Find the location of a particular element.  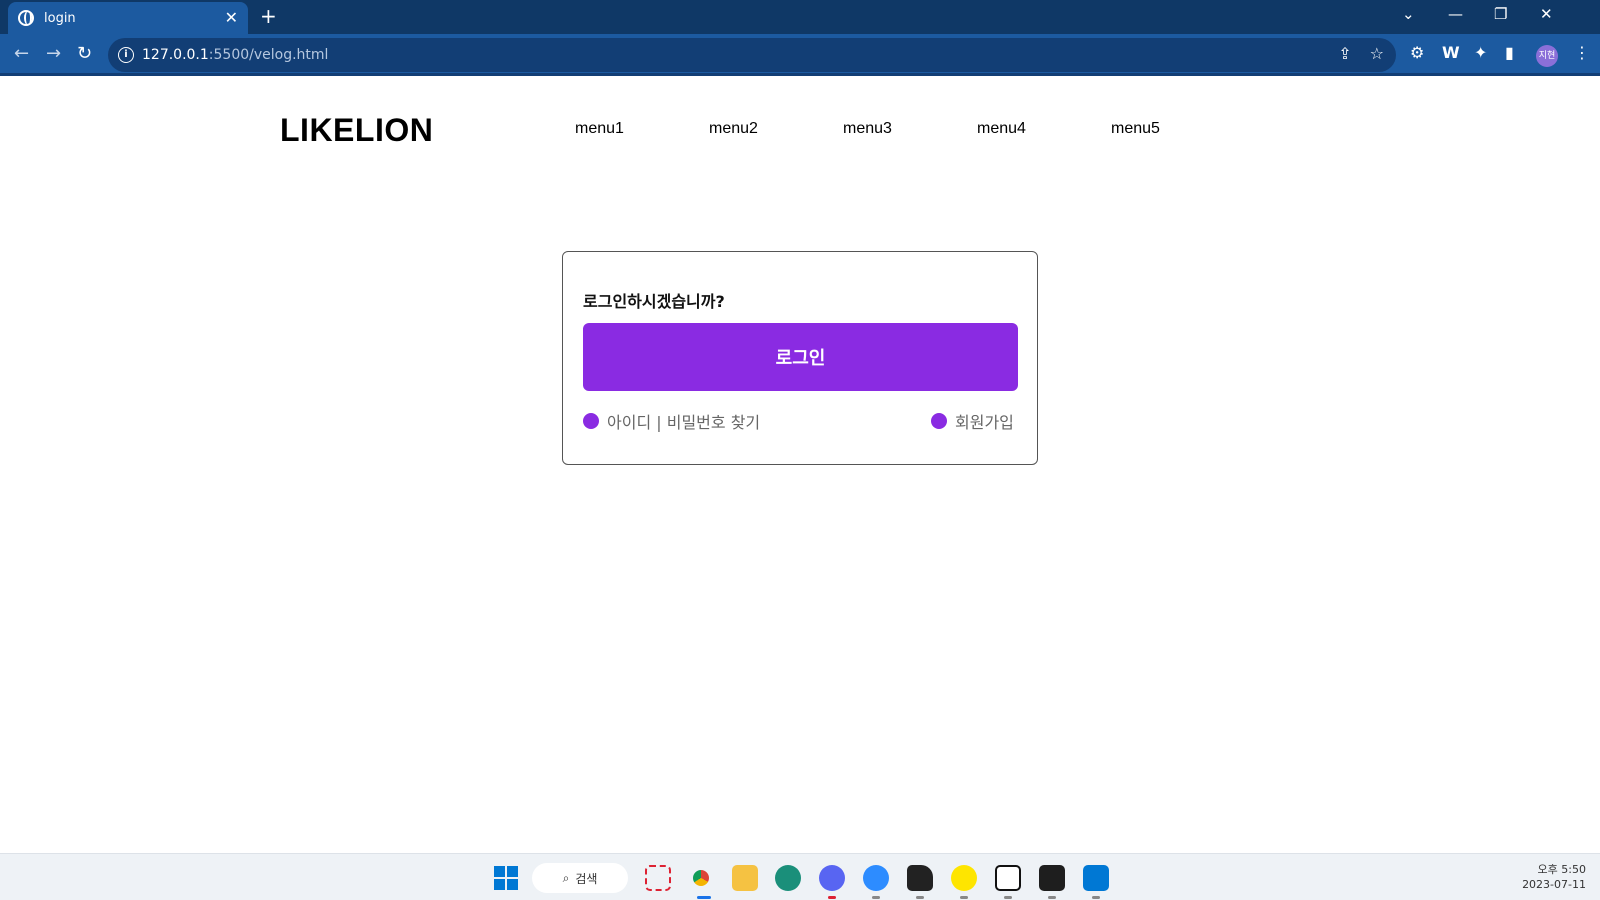

restore-icon: ❐ is located at coordinates (1500, 14).